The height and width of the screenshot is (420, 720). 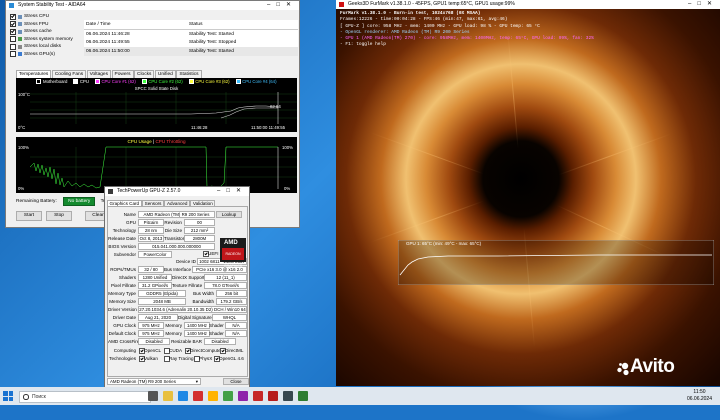 I want to click on row-date: 06.06.2024 11:46:28, so click(x=108, y=34).